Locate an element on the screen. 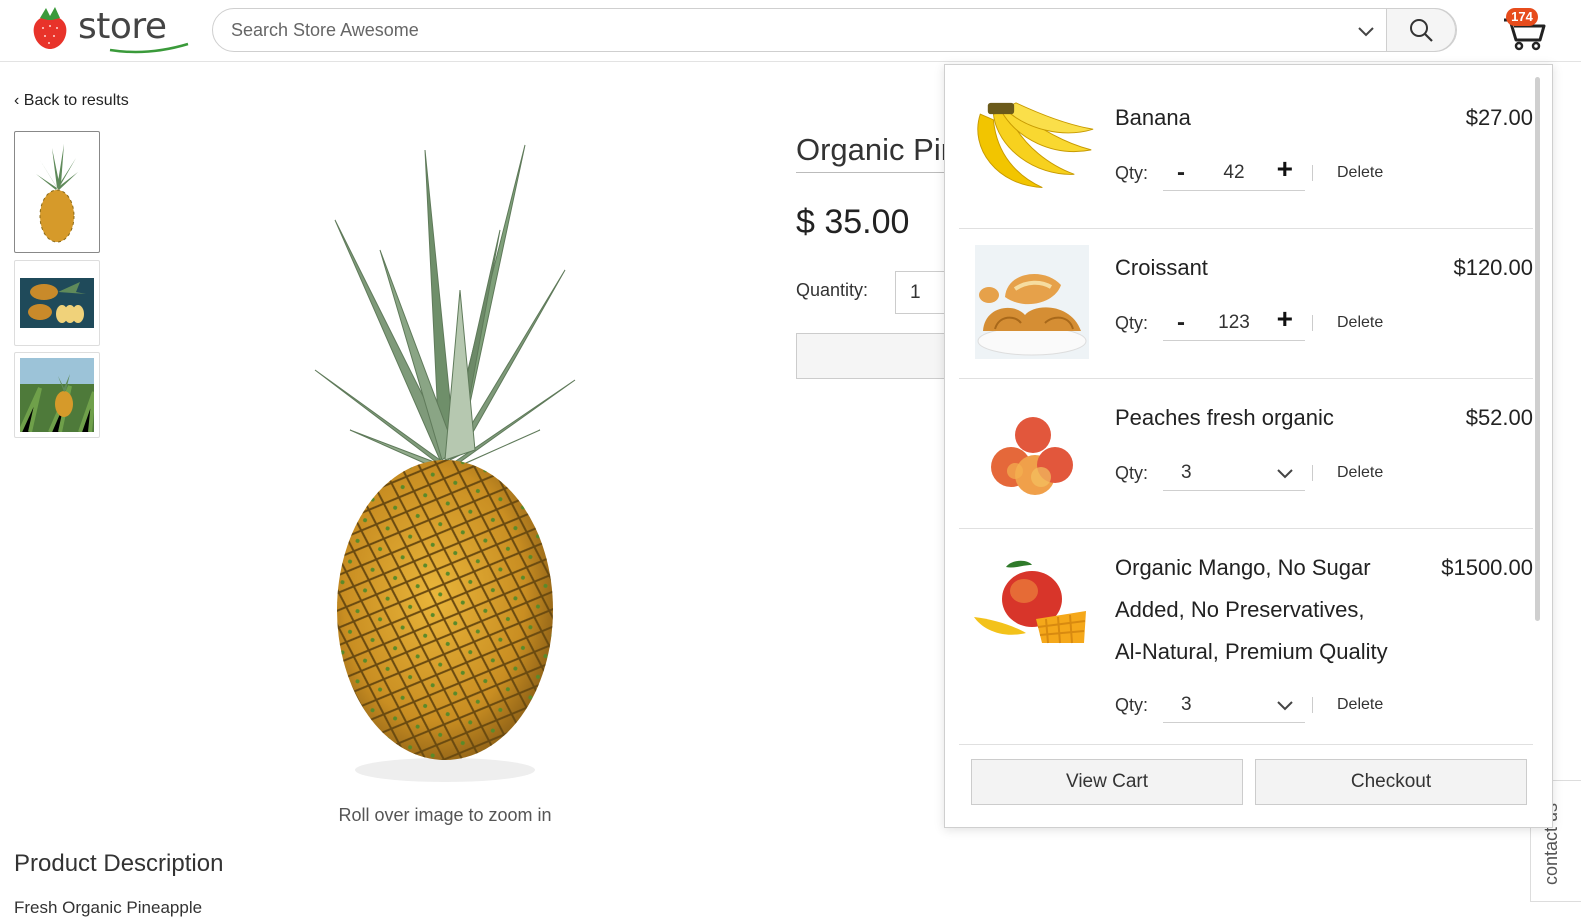  cart-scrollbar is located at coordinates (1537, 349).